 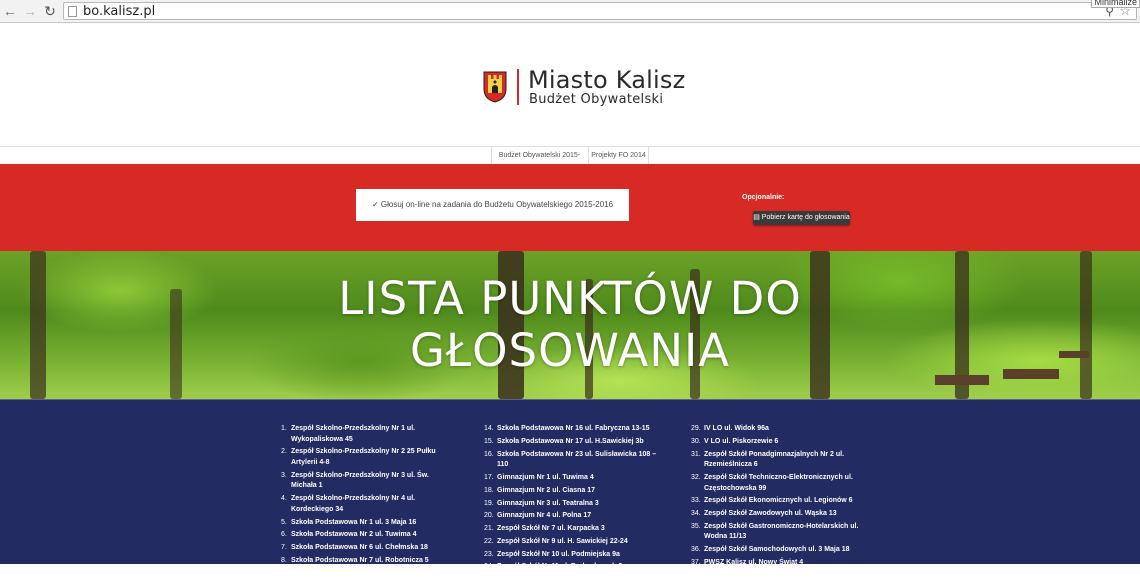 I want to click on site-subtitle: Budżet Obywatelski, so click(x=596, y=99).